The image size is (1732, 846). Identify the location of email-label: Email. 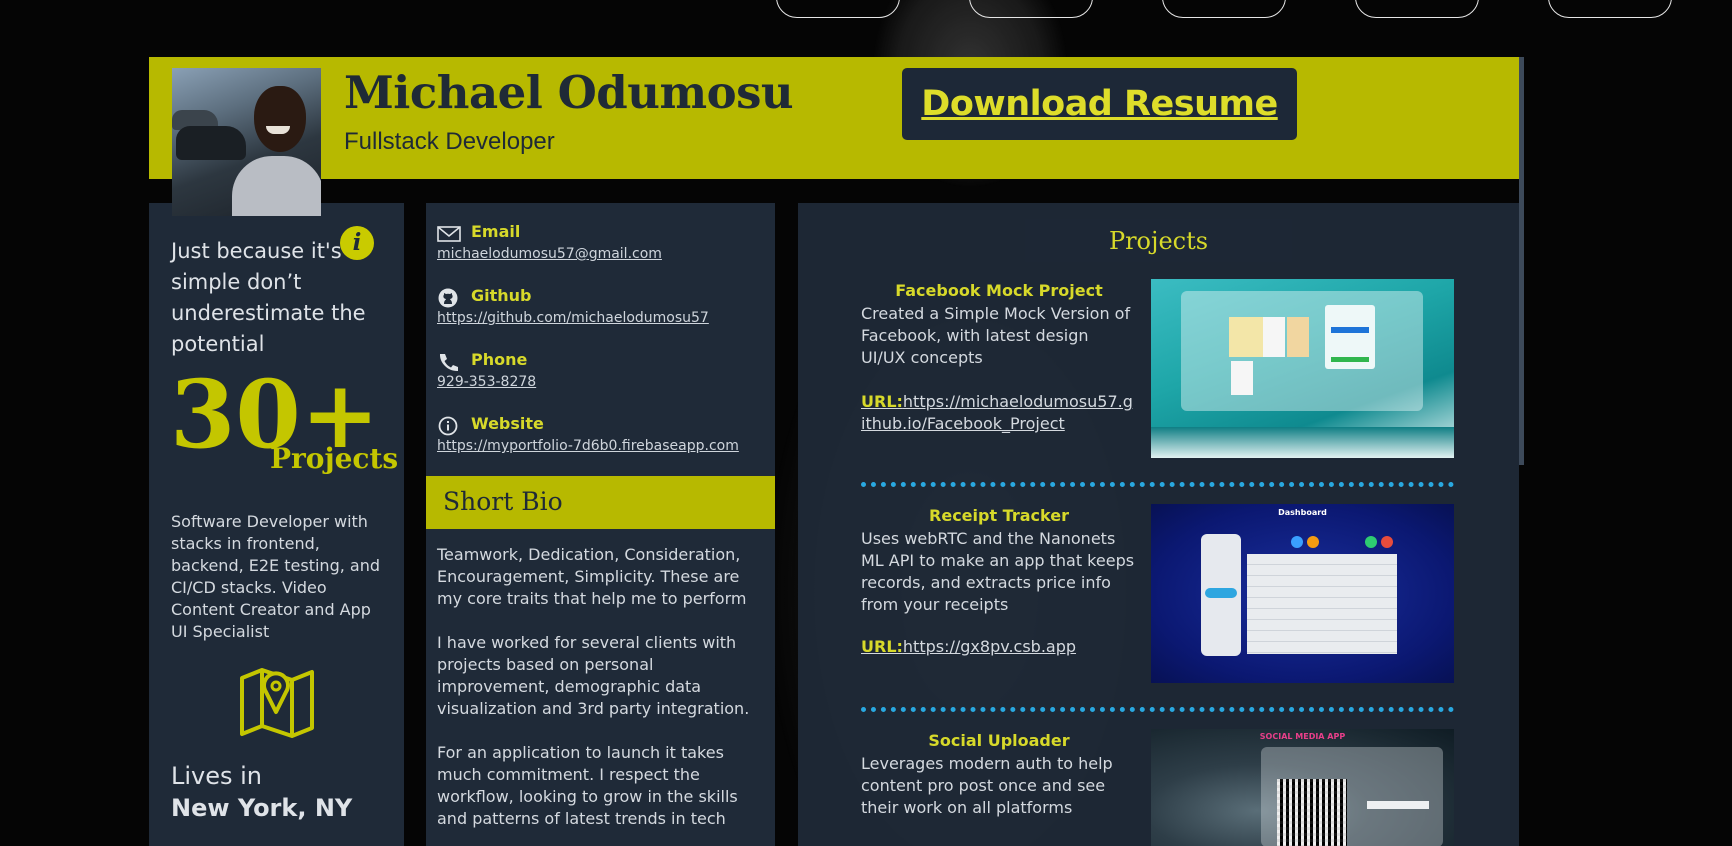
(496, 231).